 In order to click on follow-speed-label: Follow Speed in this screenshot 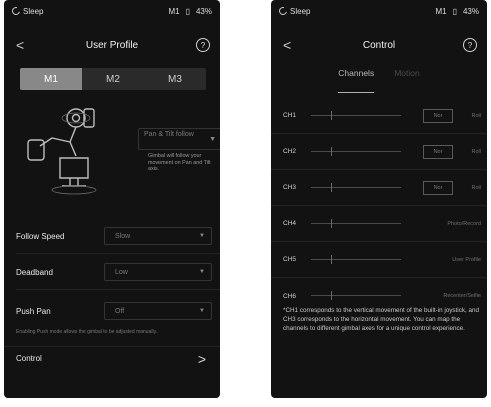, I will do `click(40, 236)`.